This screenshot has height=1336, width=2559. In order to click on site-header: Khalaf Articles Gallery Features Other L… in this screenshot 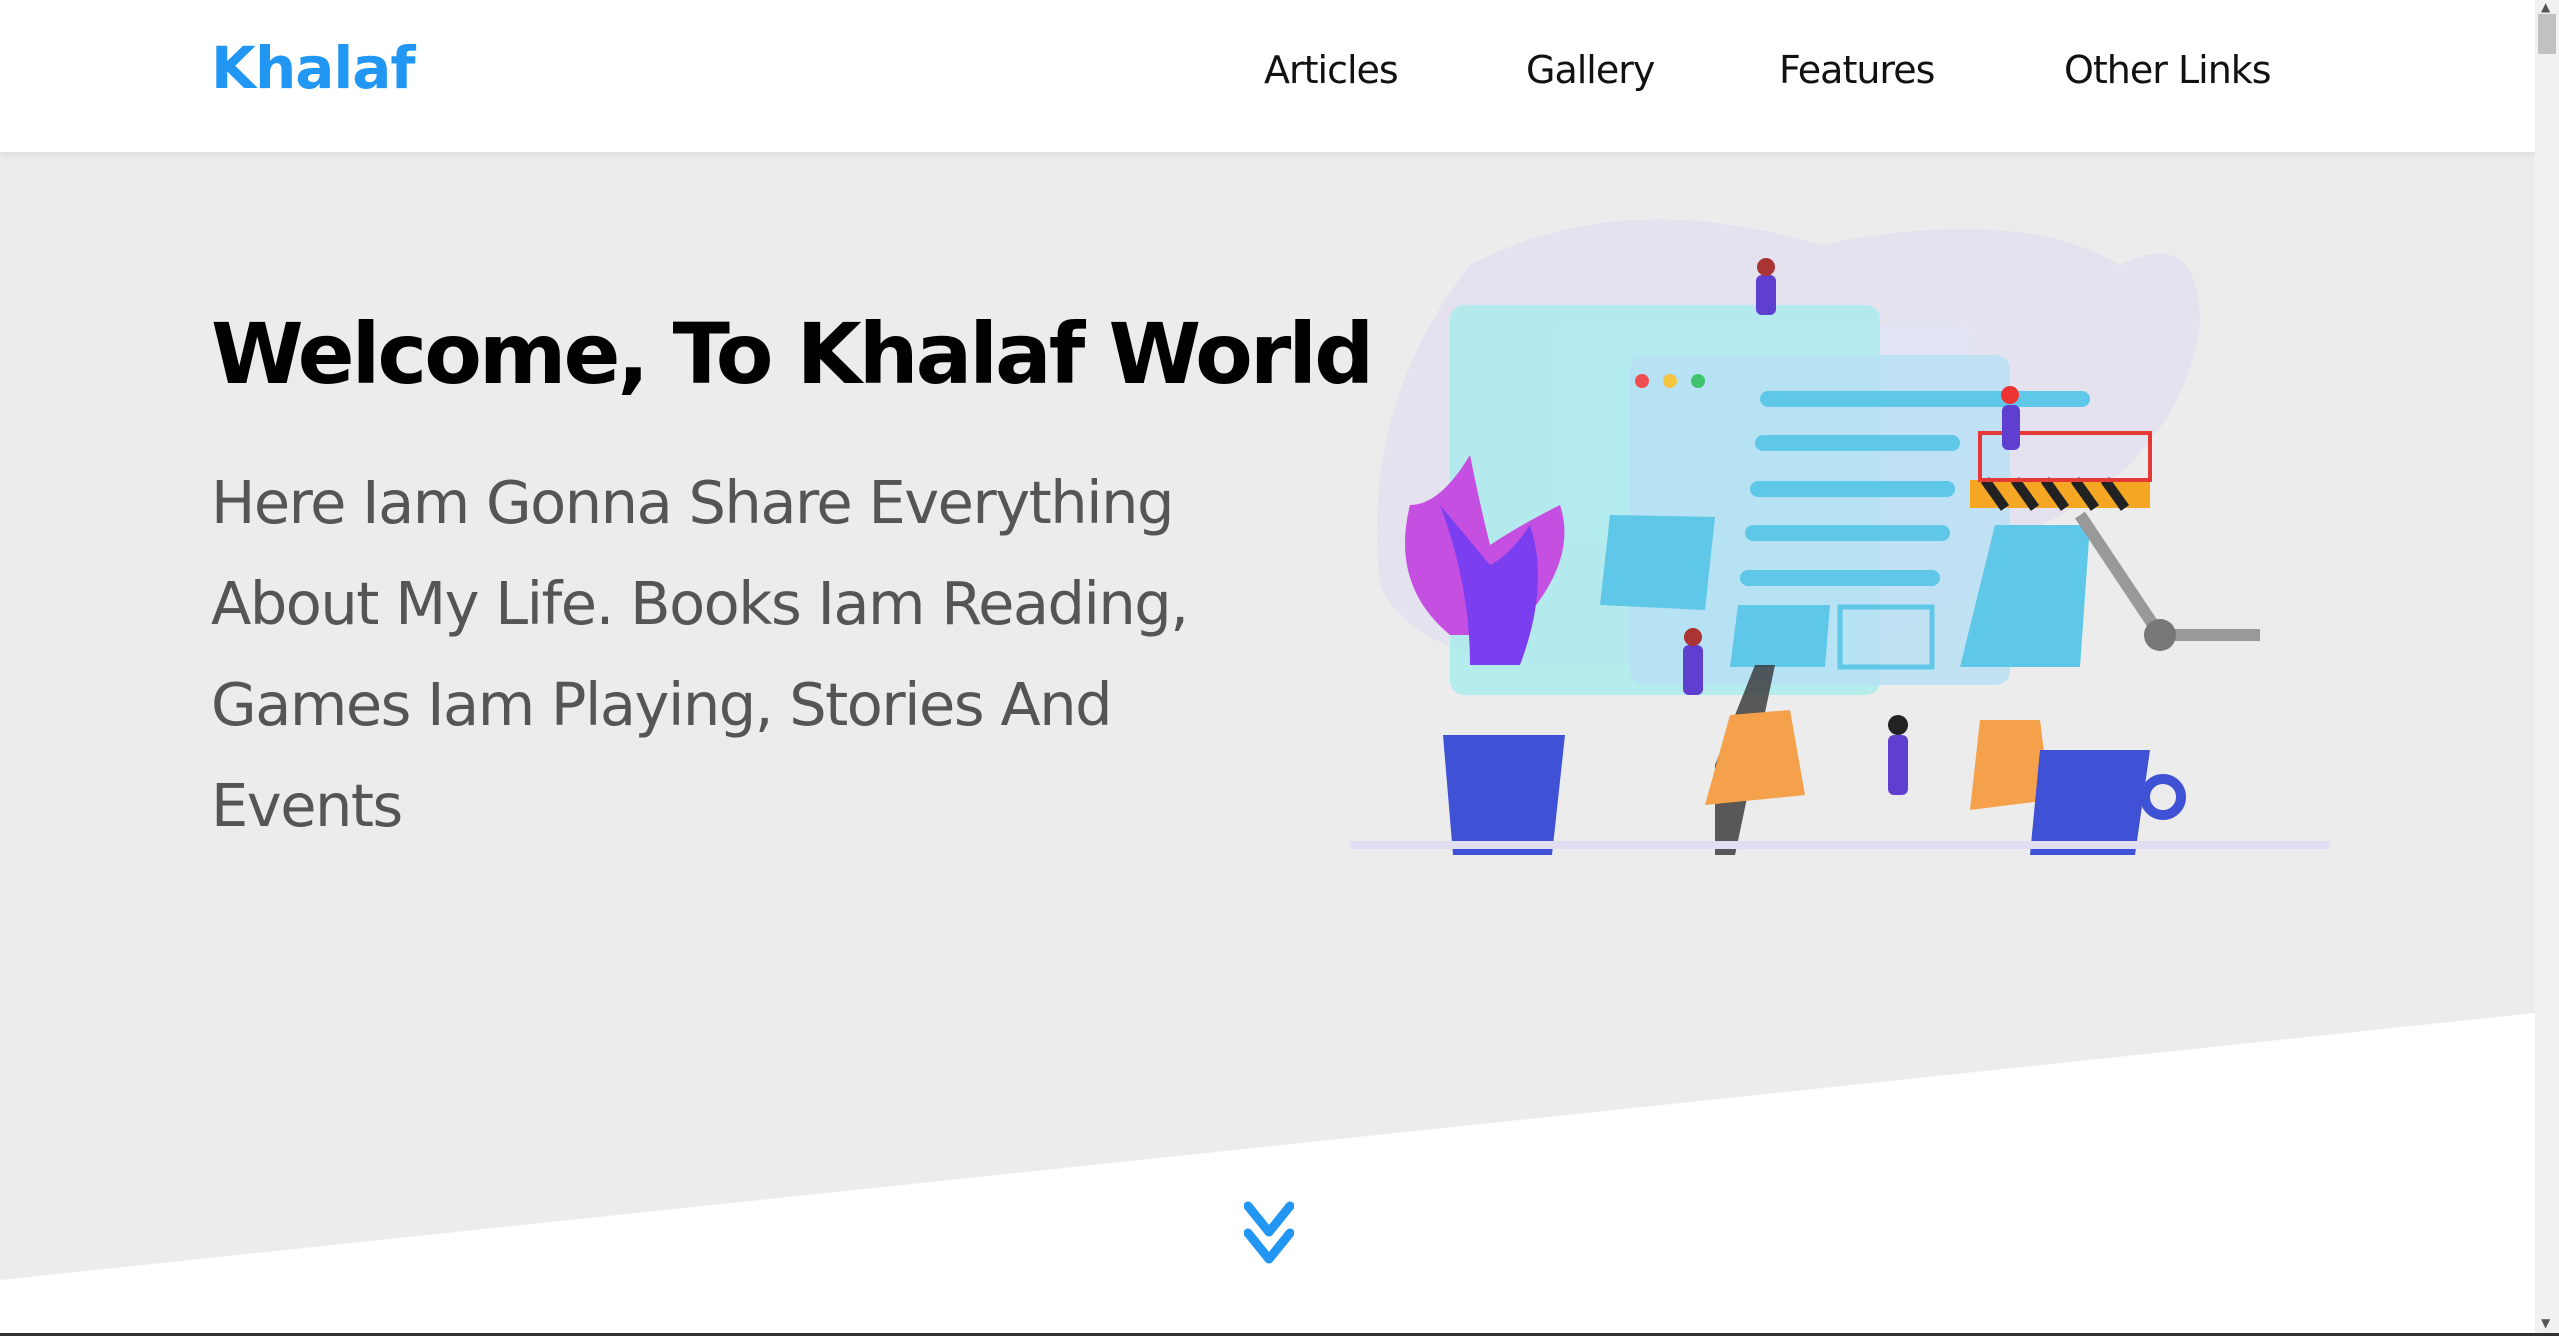, I will do `click(1267, 76)`.